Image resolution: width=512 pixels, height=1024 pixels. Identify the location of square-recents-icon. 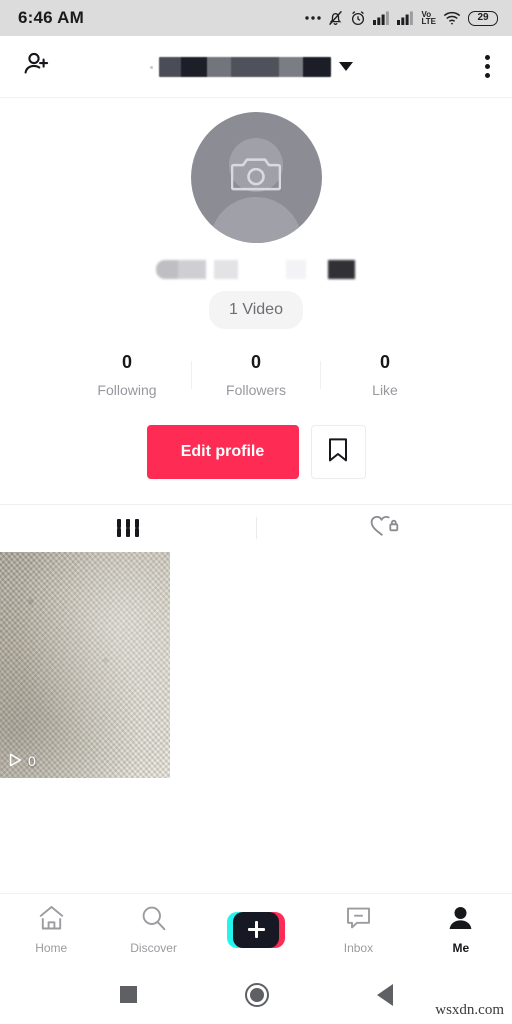
(128, 994).